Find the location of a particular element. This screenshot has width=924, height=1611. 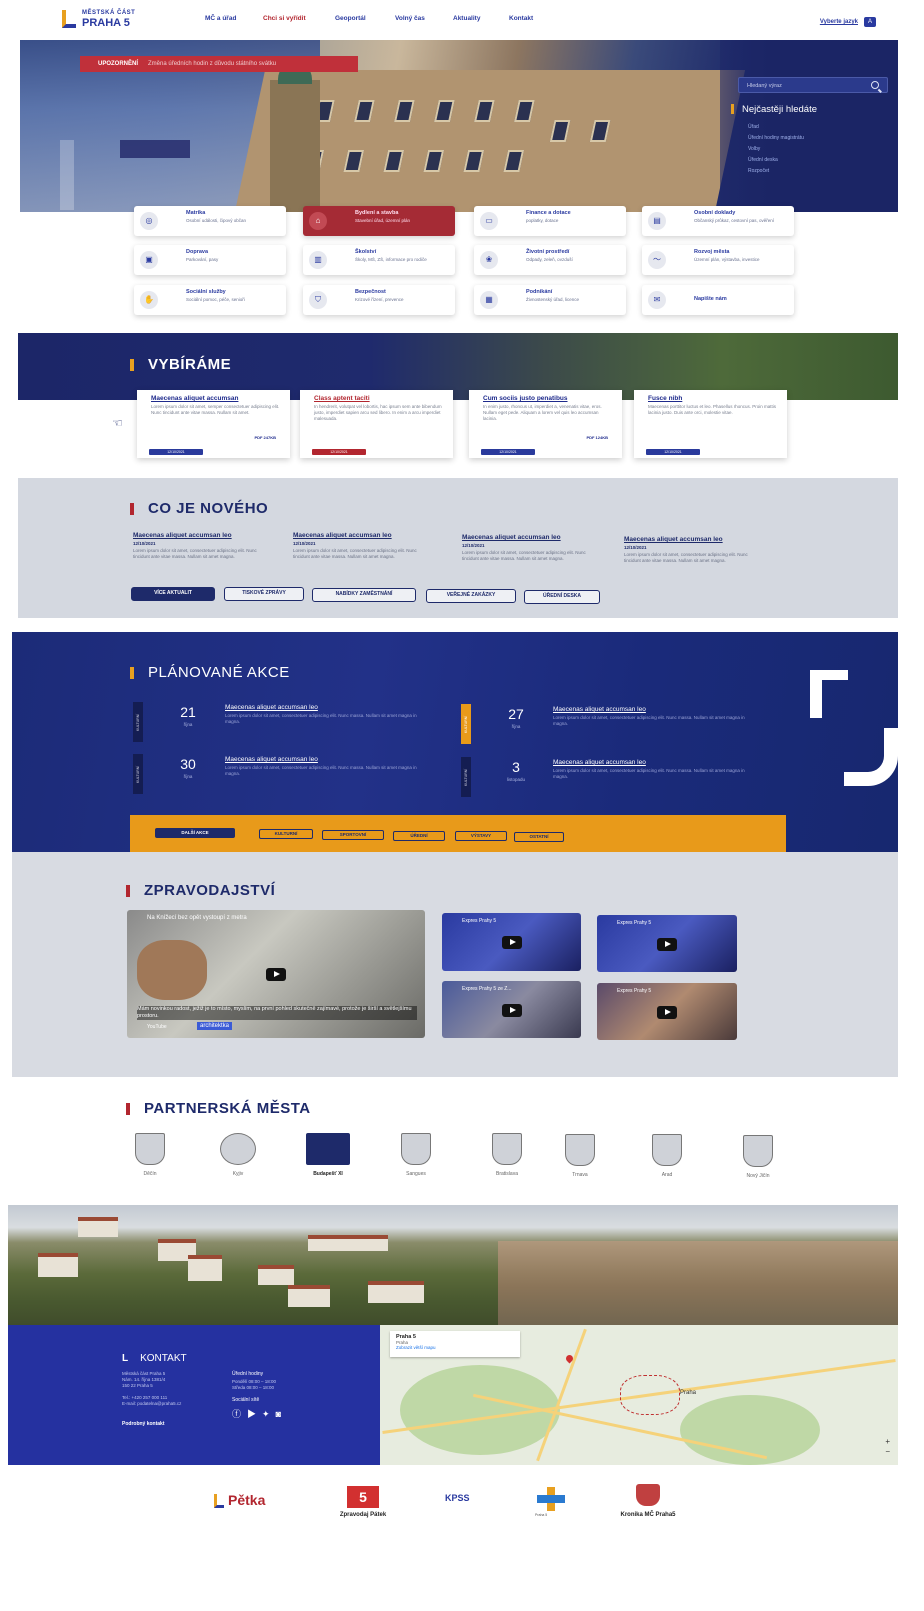

translate-icon: A is located at coordinates (870, 22).